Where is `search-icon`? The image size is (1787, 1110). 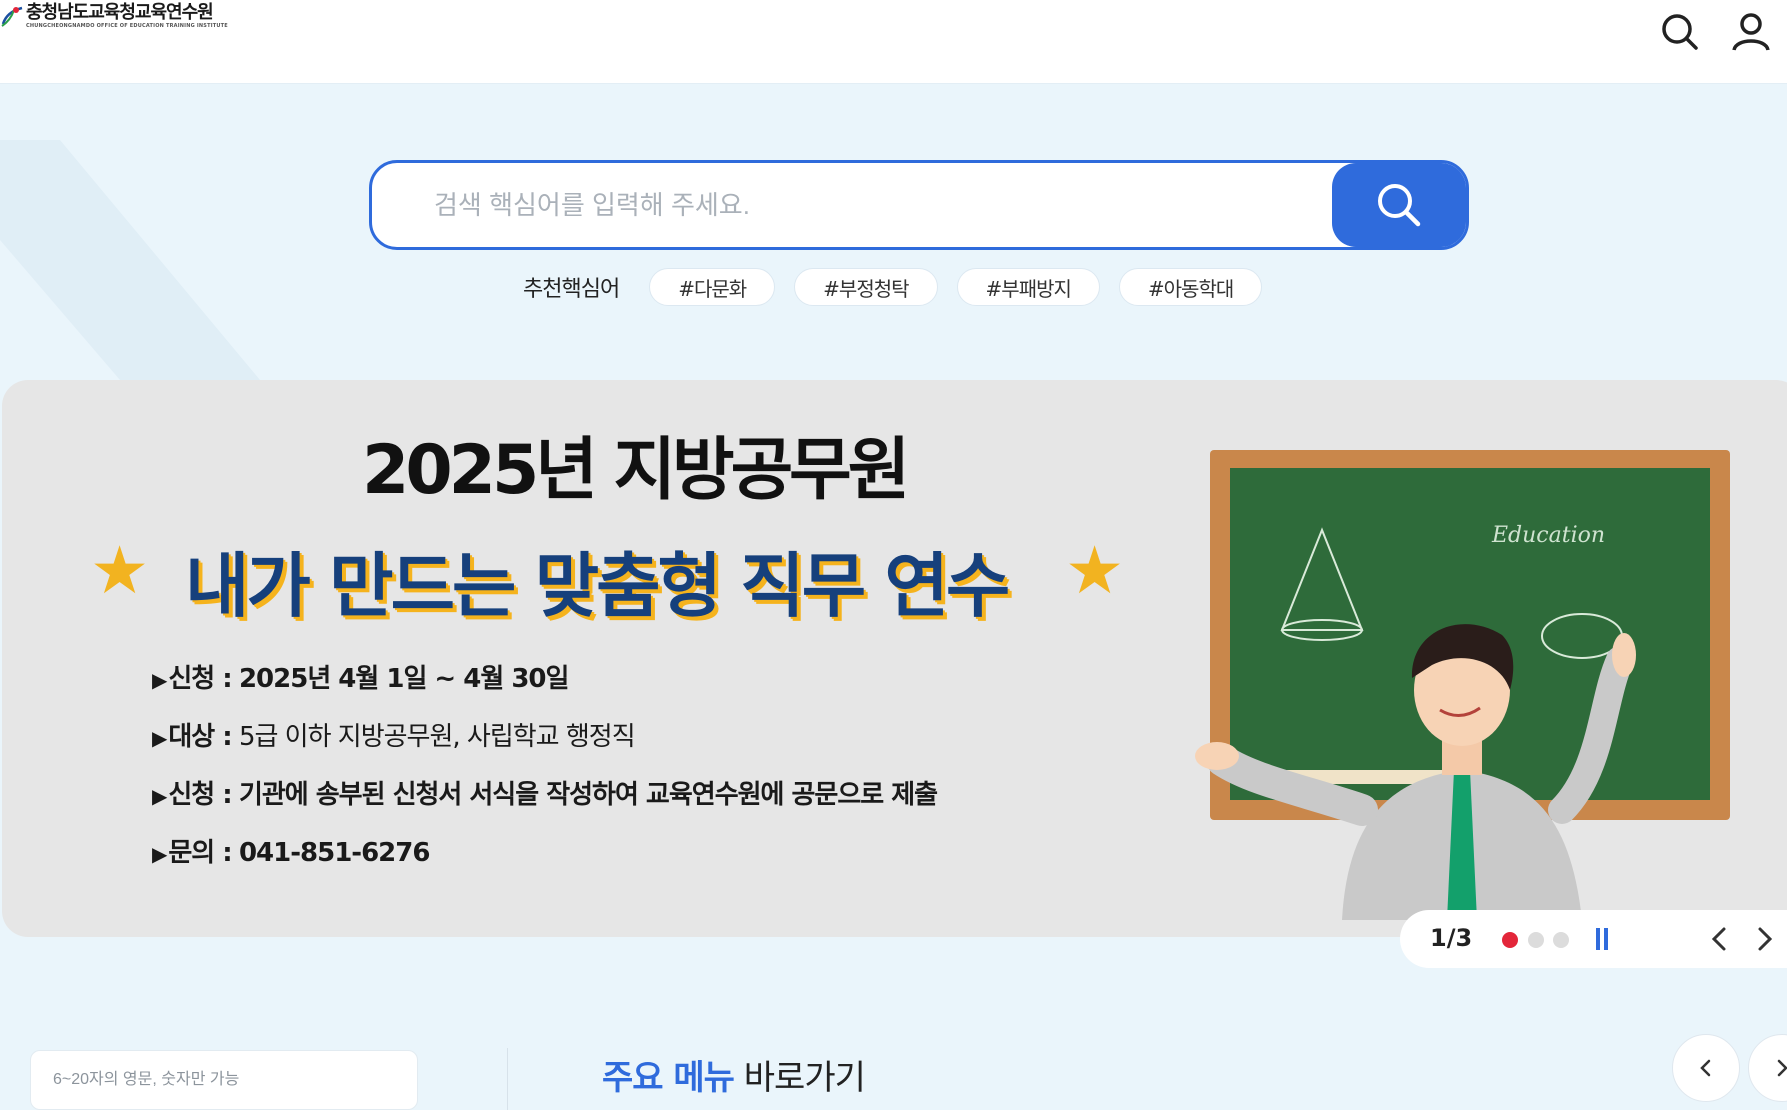 search-icon is located at coordinates (1399, 205).